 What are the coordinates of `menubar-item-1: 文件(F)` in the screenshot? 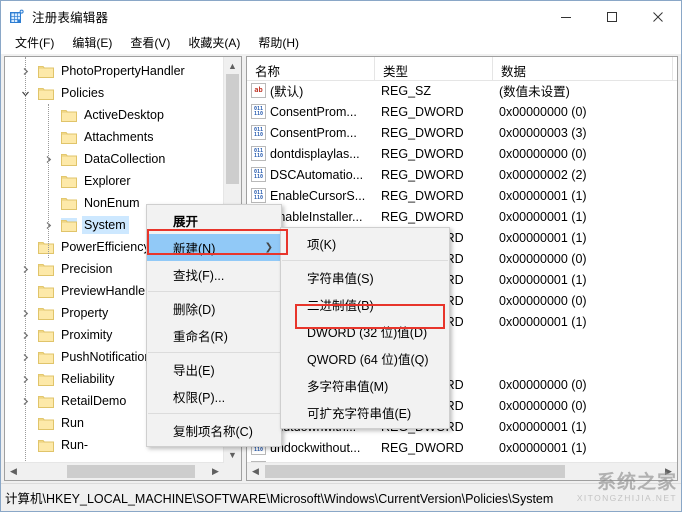 It's located at (34, 43).